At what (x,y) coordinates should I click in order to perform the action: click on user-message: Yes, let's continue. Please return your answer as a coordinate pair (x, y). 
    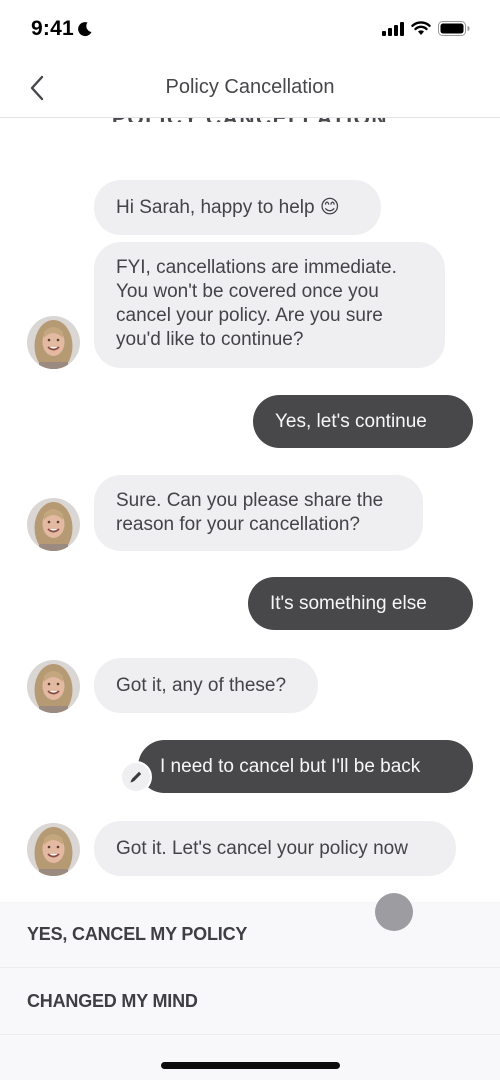
    Looking at the image, I should click on (363, 421).